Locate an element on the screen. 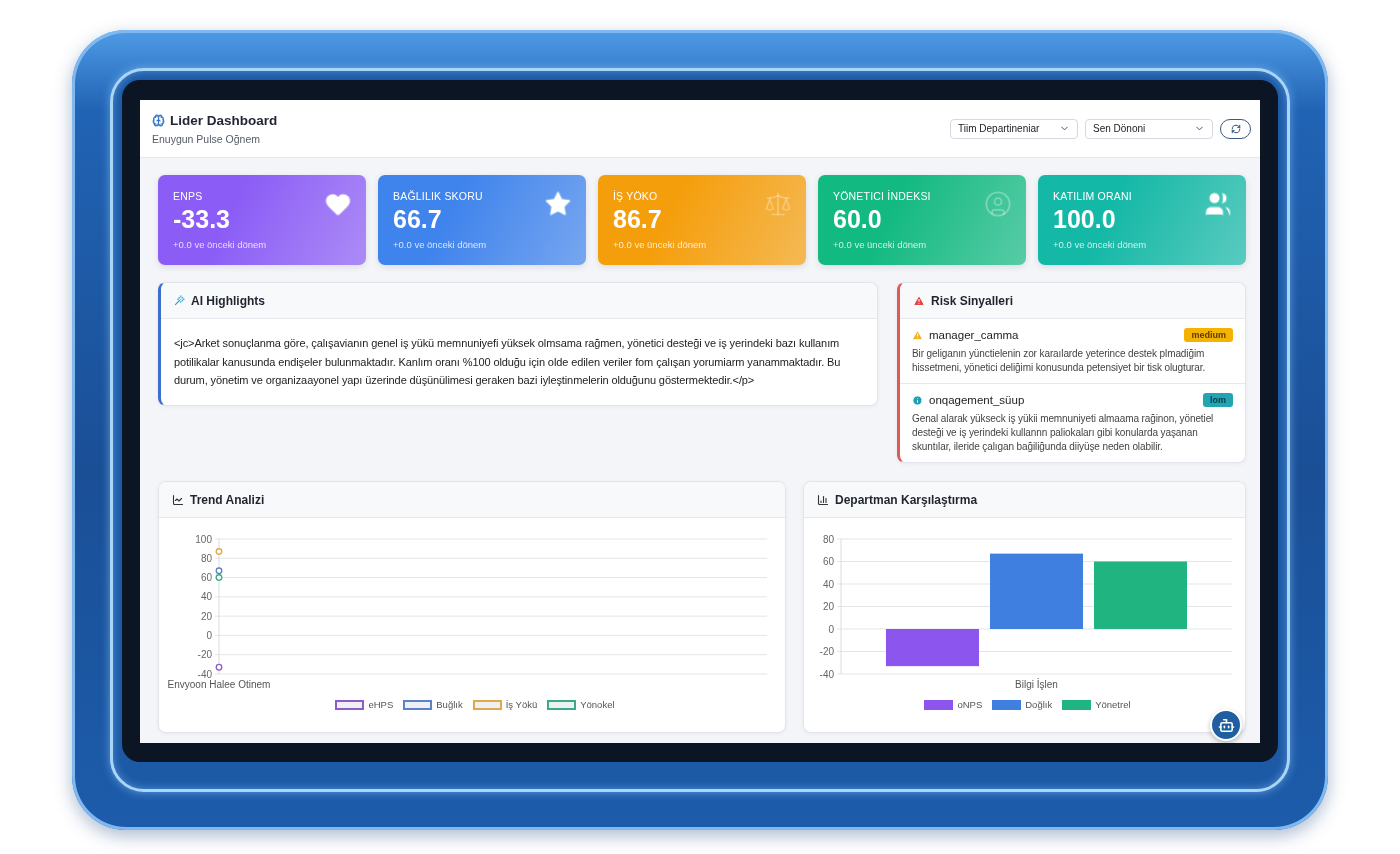  legend-label: Yönetrel is located at coordinates (1113, 704).